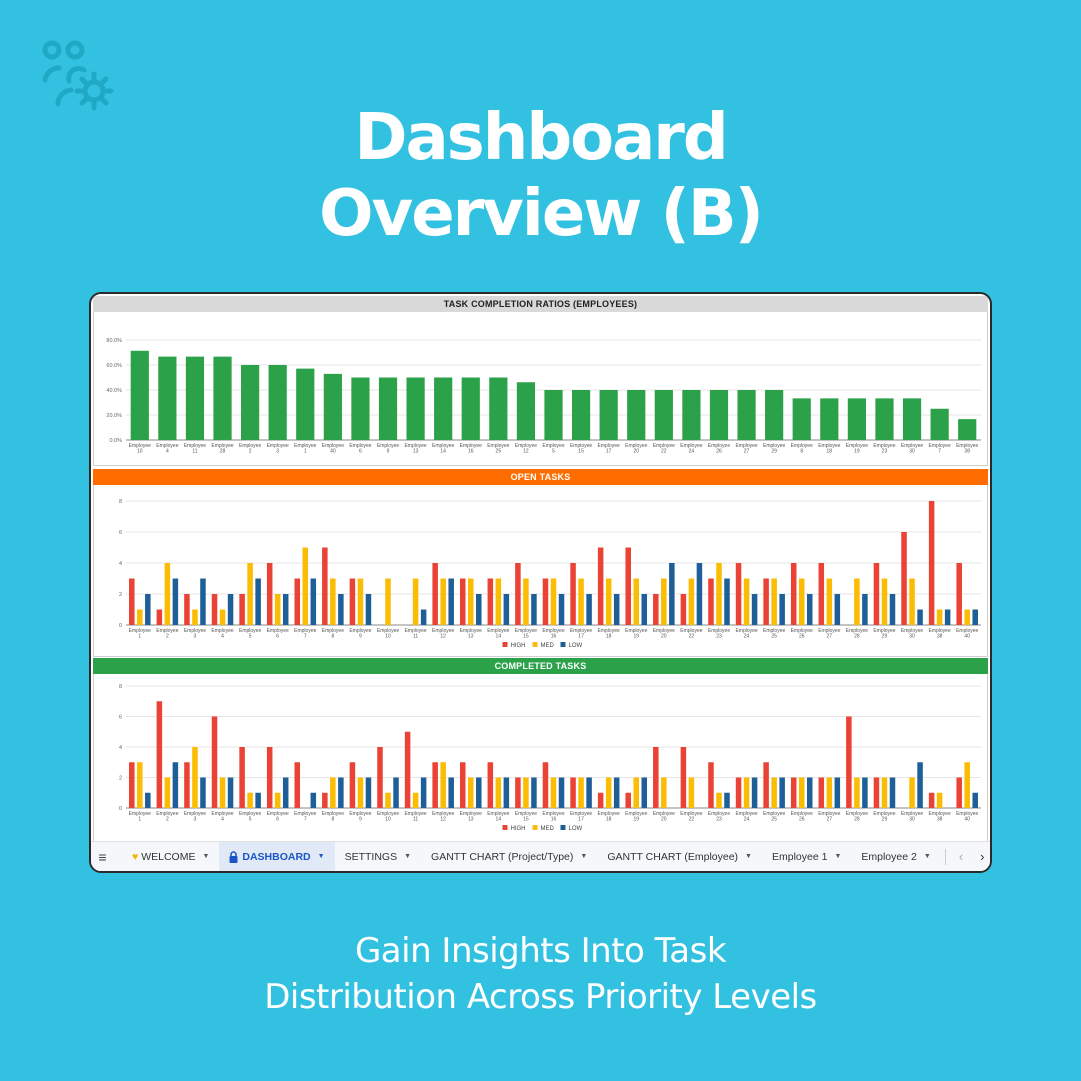 Image resolution: width=1081 pixels, height=1081 pixels. I want to click on tab-gantt-employee: GANTT CHART (Employee) ▼, so click(679, 857).